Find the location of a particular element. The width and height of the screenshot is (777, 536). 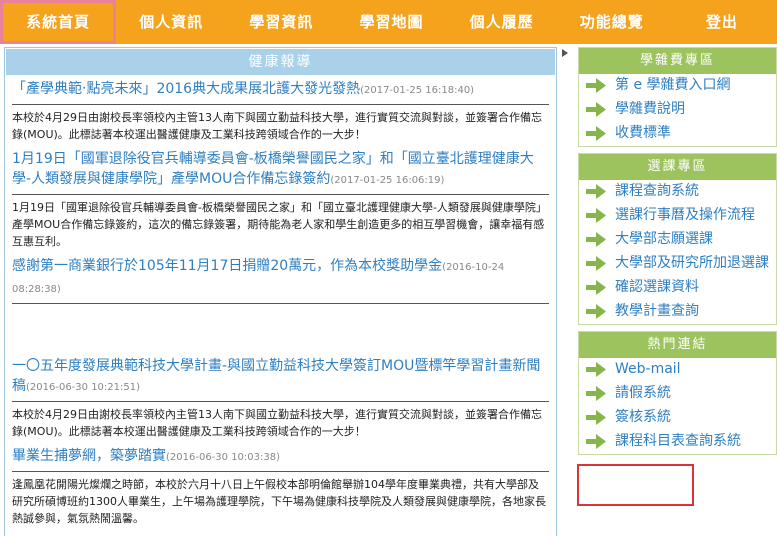

news-date: (2017-01-25 16:06:19) is located at coordinates (387, 180).